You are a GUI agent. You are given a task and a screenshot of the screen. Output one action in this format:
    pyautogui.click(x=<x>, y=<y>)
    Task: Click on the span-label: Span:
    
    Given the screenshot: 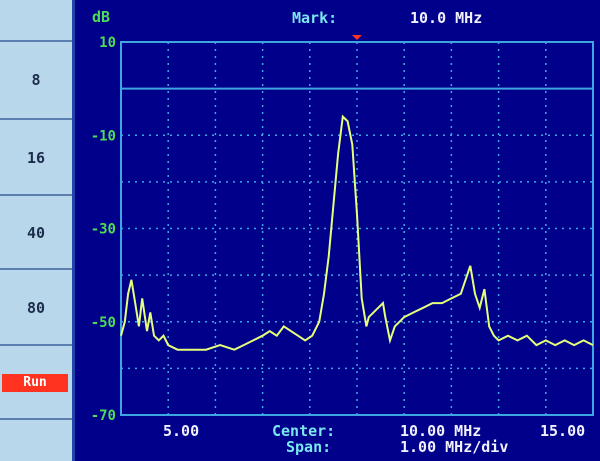 What is the action you would take?
    pyautogui.click(x=309, y=447)
    